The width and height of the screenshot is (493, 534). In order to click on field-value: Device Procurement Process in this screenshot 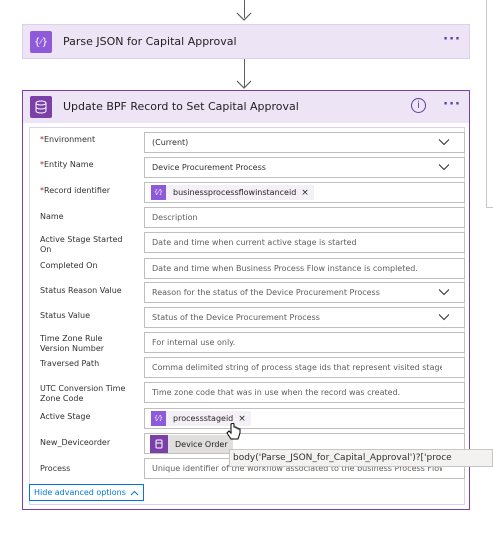, I will do `click(209, 167)`.